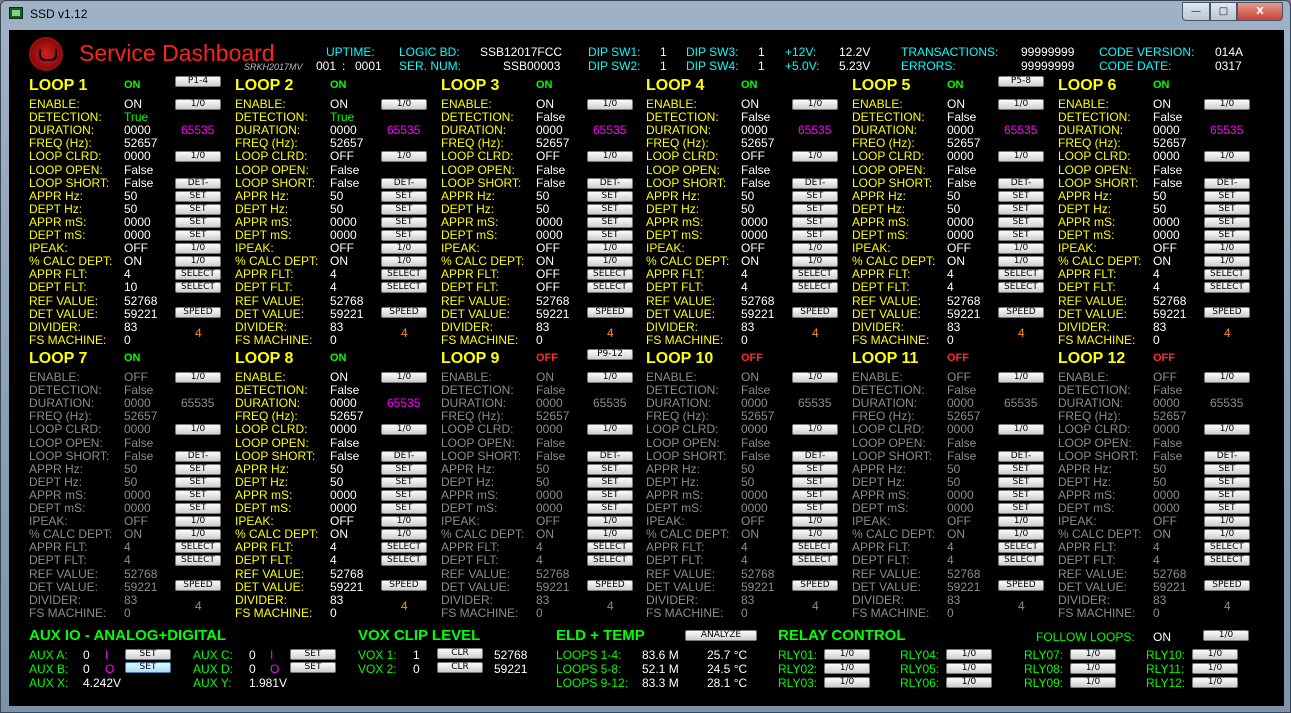  I want to click on follow-loops-toggle: 1/0, so click(1226, 635).